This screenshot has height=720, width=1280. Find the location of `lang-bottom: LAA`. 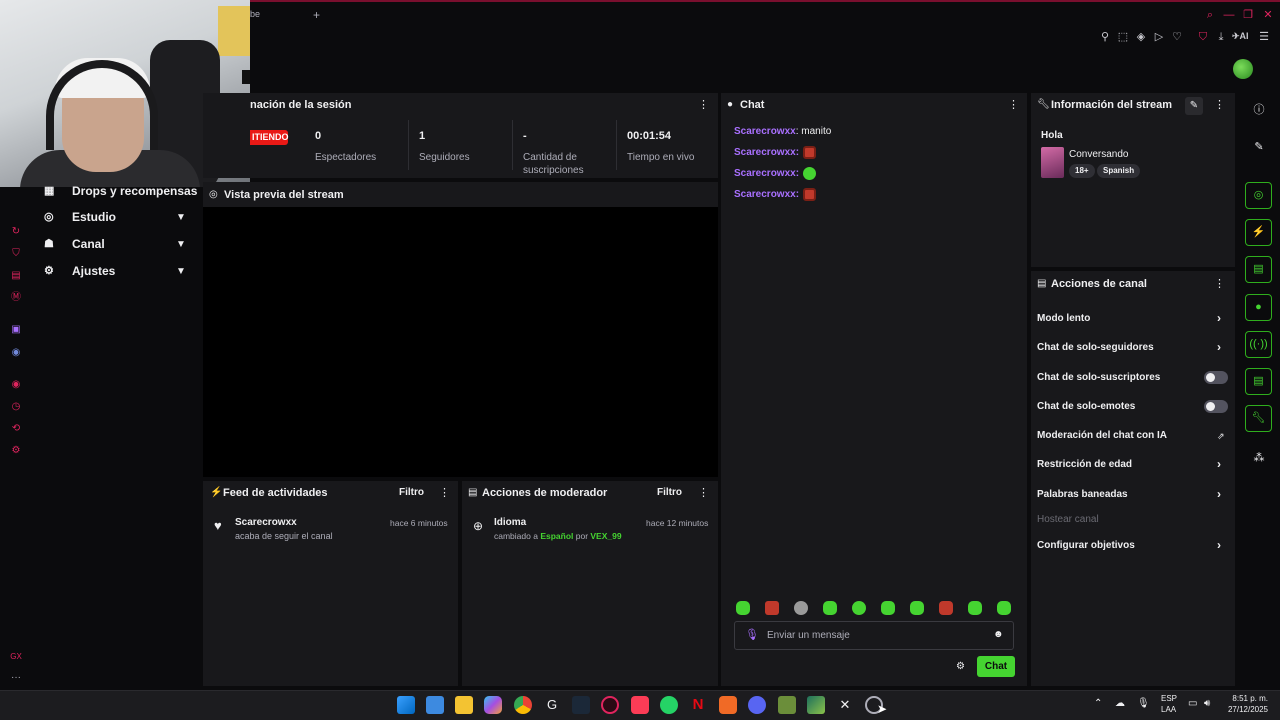

lang-bottom: LAA is located at coordinates (1168, 709).